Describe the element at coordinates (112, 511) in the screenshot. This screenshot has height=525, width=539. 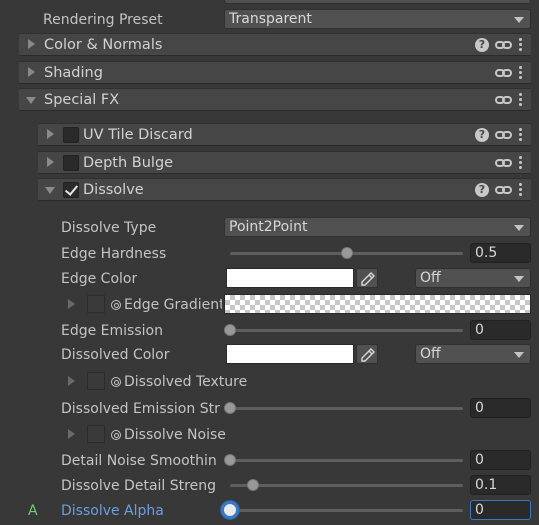
I see `dissolve-alpha-label: Dissolve Alpha` at that location.